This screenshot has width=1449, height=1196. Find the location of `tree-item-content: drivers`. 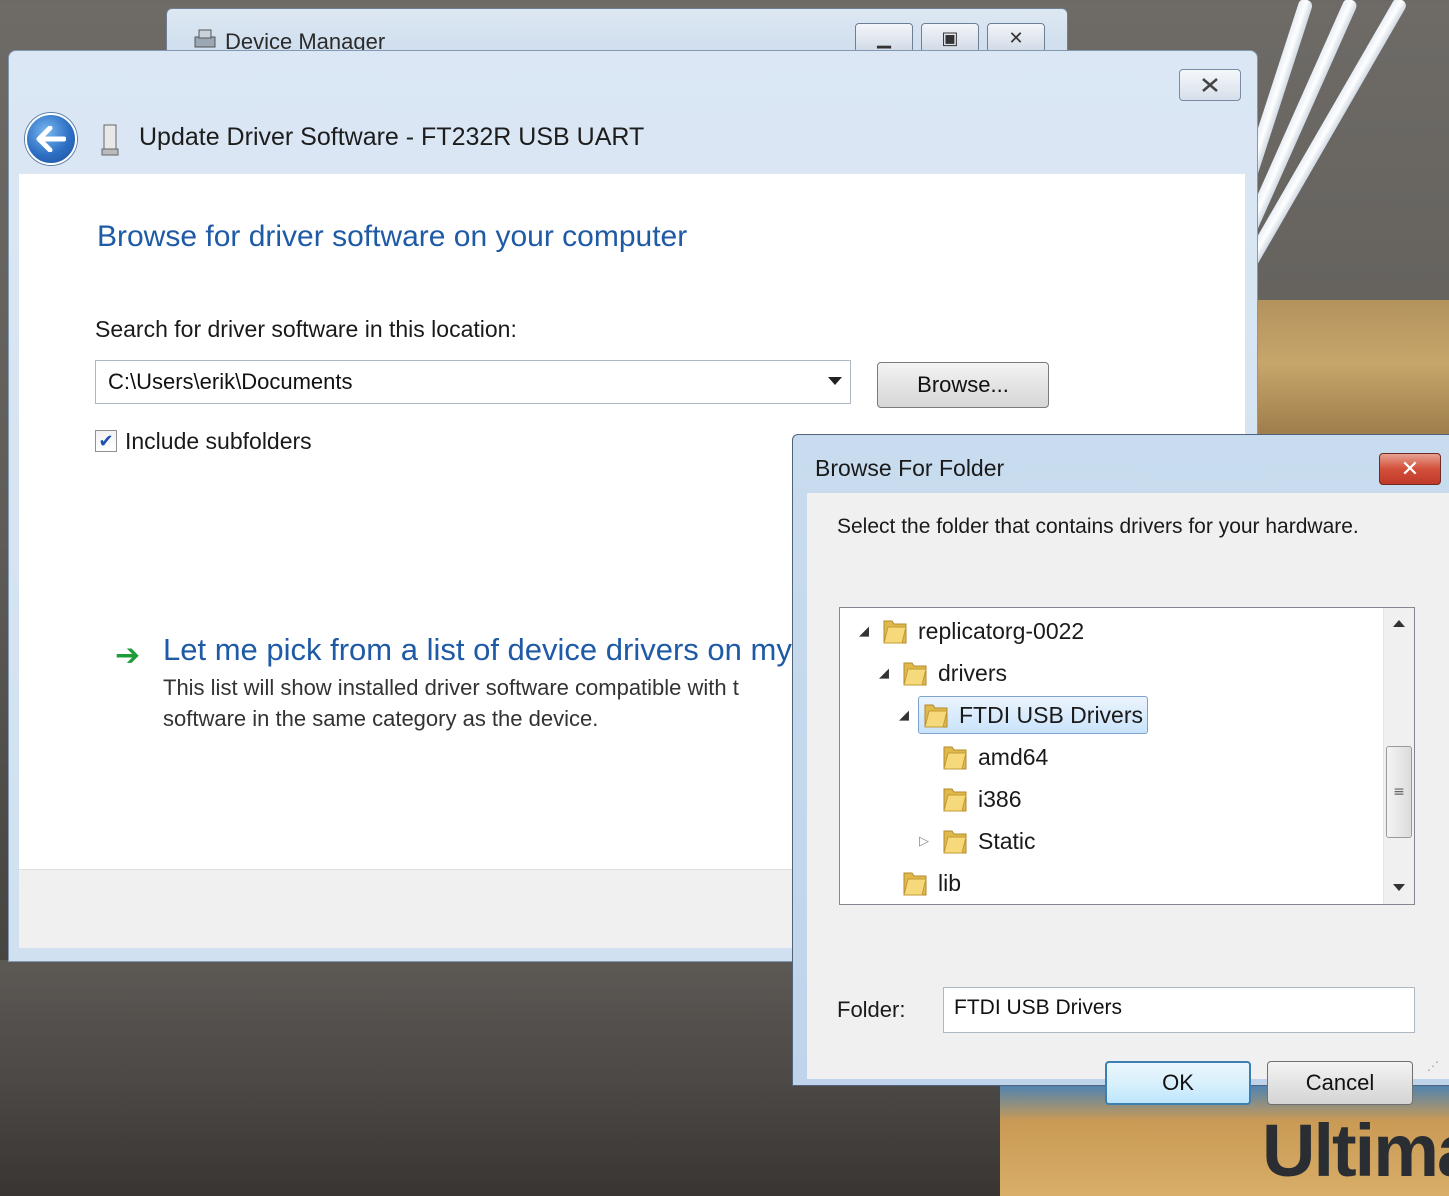

tree-item-content: drivers is located at coordinates (954, 673).